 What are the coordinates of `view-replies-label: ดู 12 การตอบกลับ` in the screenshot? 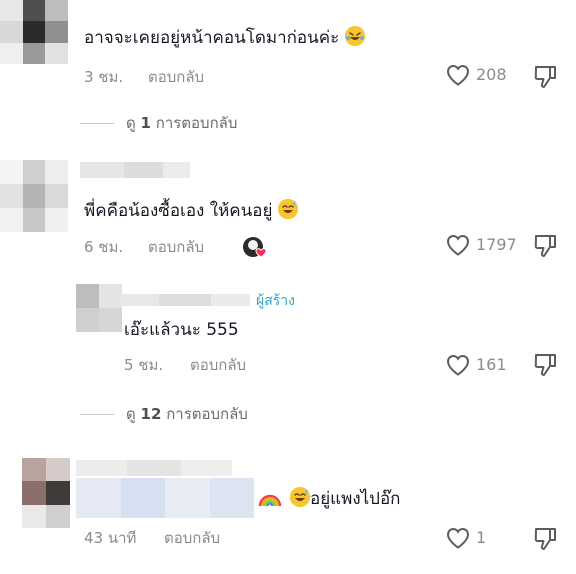 It's located at (187, 414).